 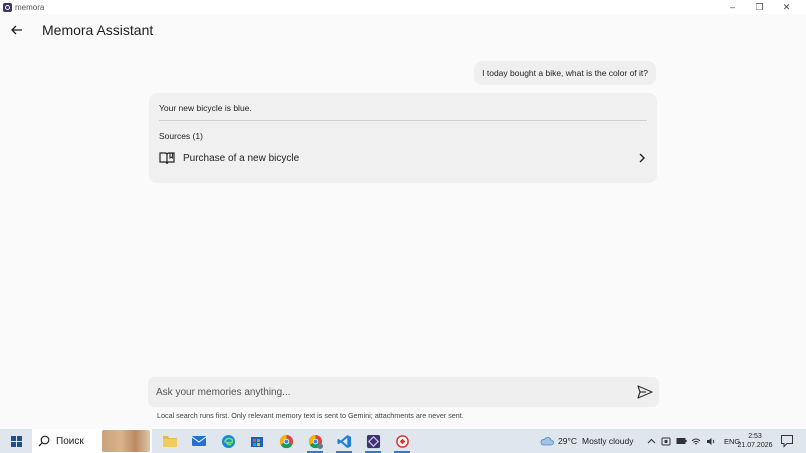 What do you see at coordinates (126, 441) in the screenshot?
I see `search-highlight-image` at bounding box center [126, 441].